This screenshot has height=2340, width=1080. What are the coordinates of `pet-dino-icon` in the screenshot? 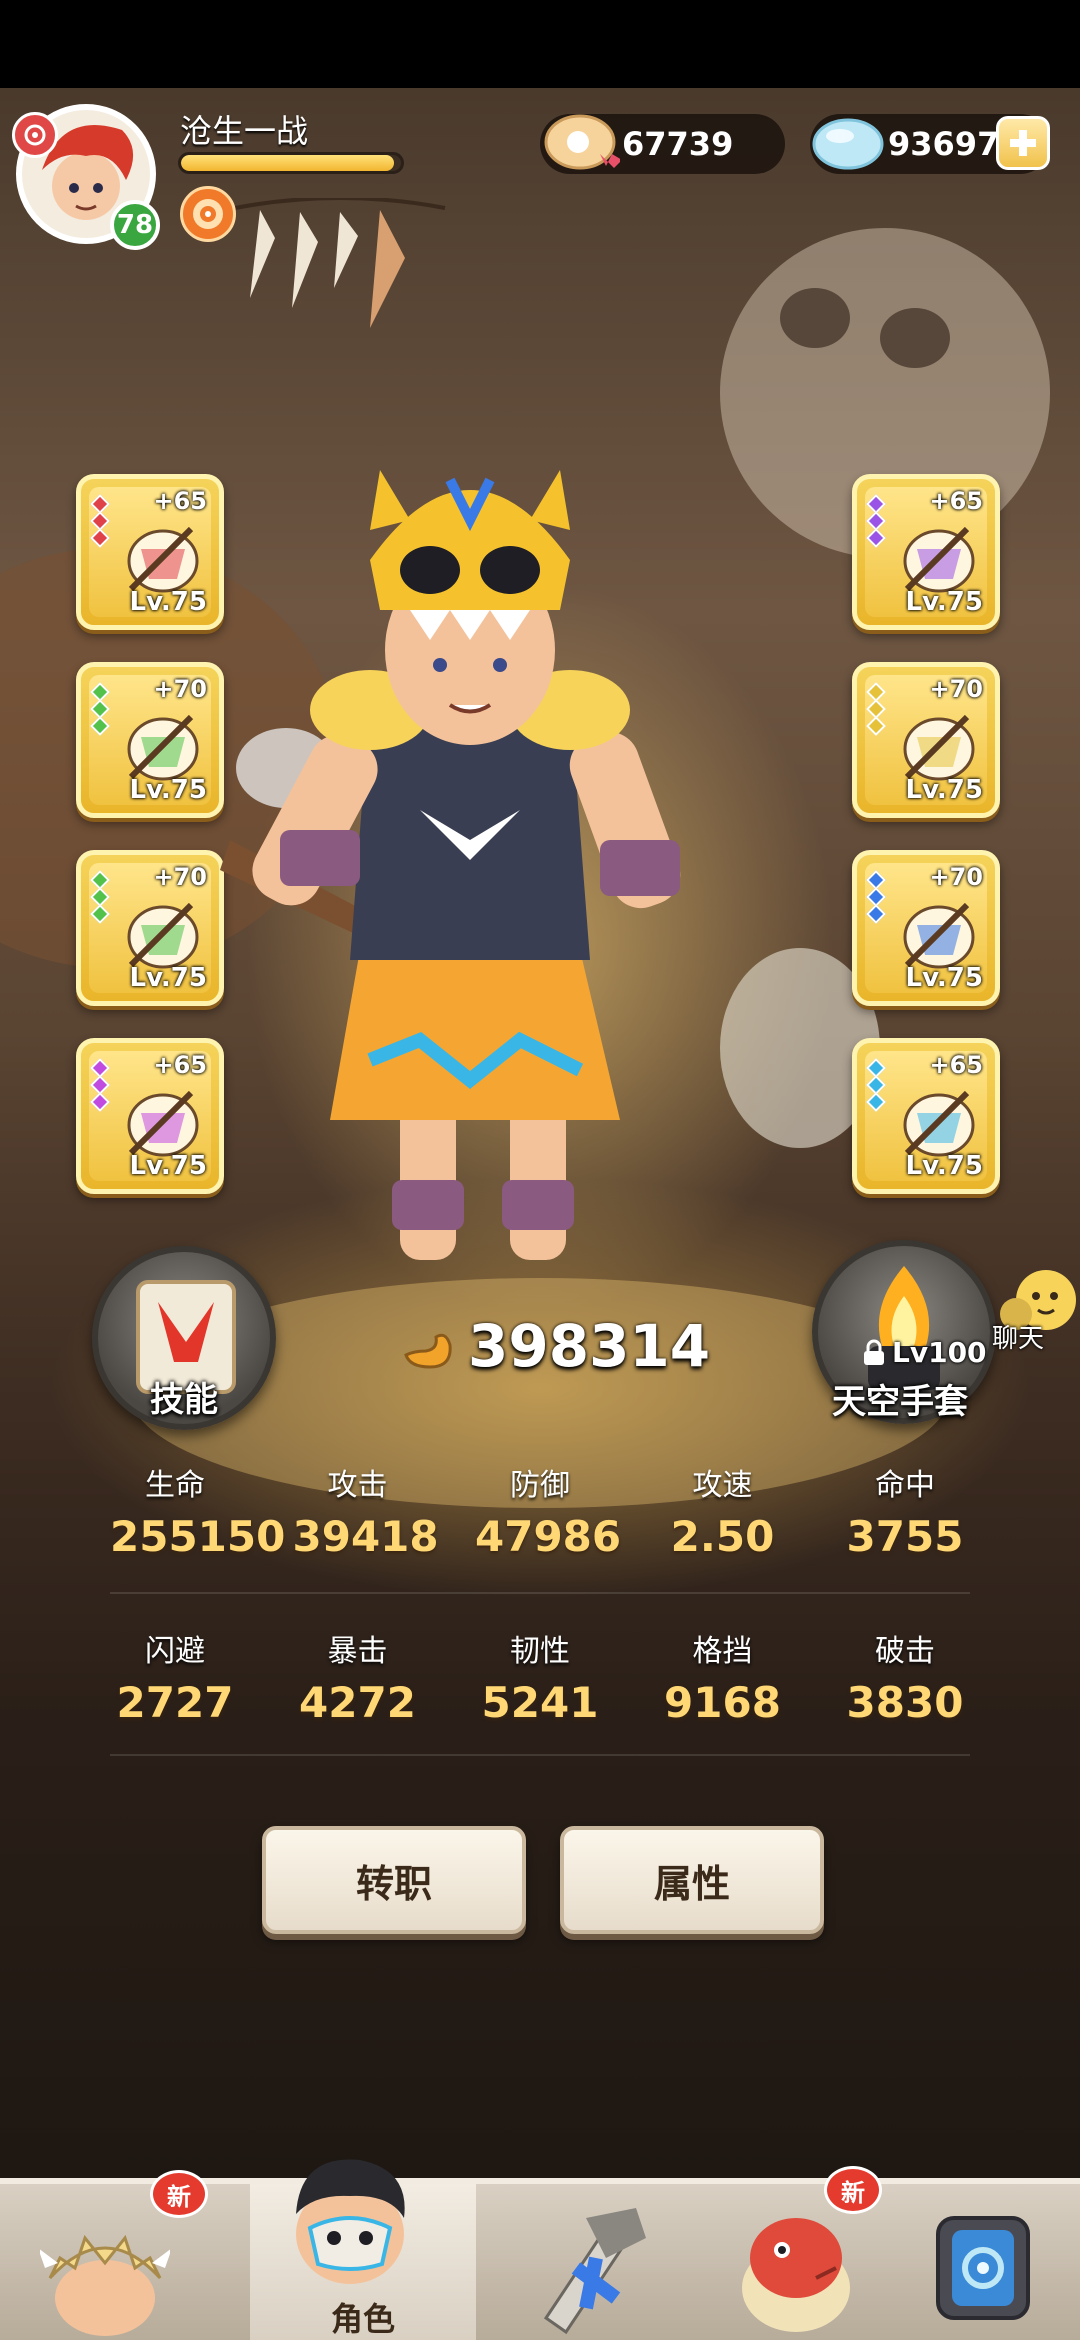 It's located at (796, 2275).